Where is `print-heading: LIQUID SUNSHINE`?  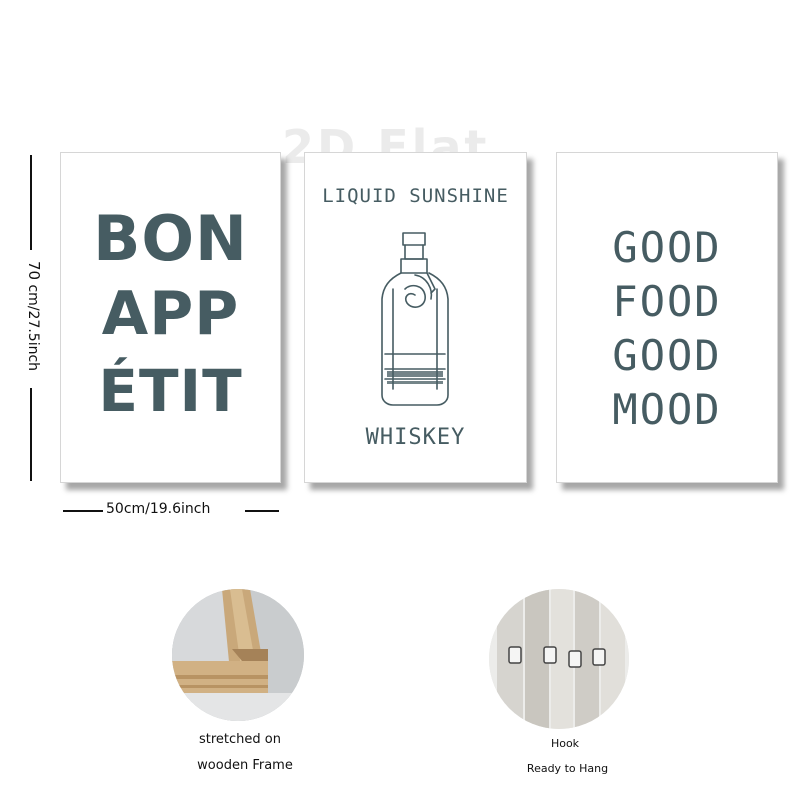
print-heading: LIQUID SUNSHINE is located at coordinates (415, 196).